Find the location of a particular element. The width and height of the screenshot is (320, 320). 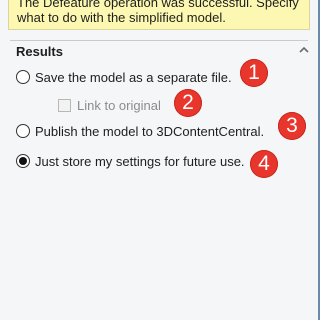

radio-publish-3dcontentcentral is located at coordinates (23, 131).